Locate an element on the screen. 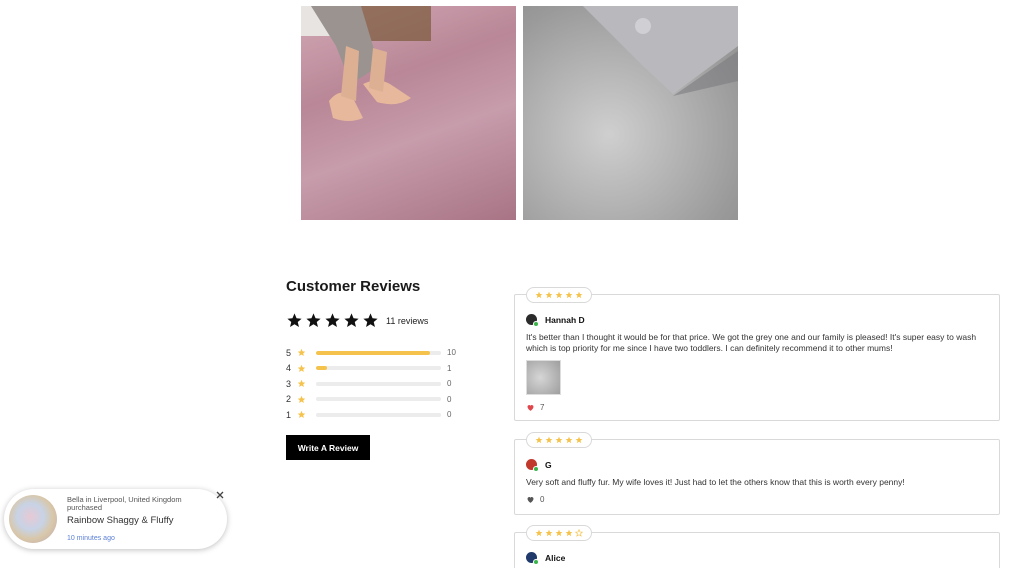 The image size is (1024, 568). rating-row-5: 5 10 is located at coordinates (376, 353).